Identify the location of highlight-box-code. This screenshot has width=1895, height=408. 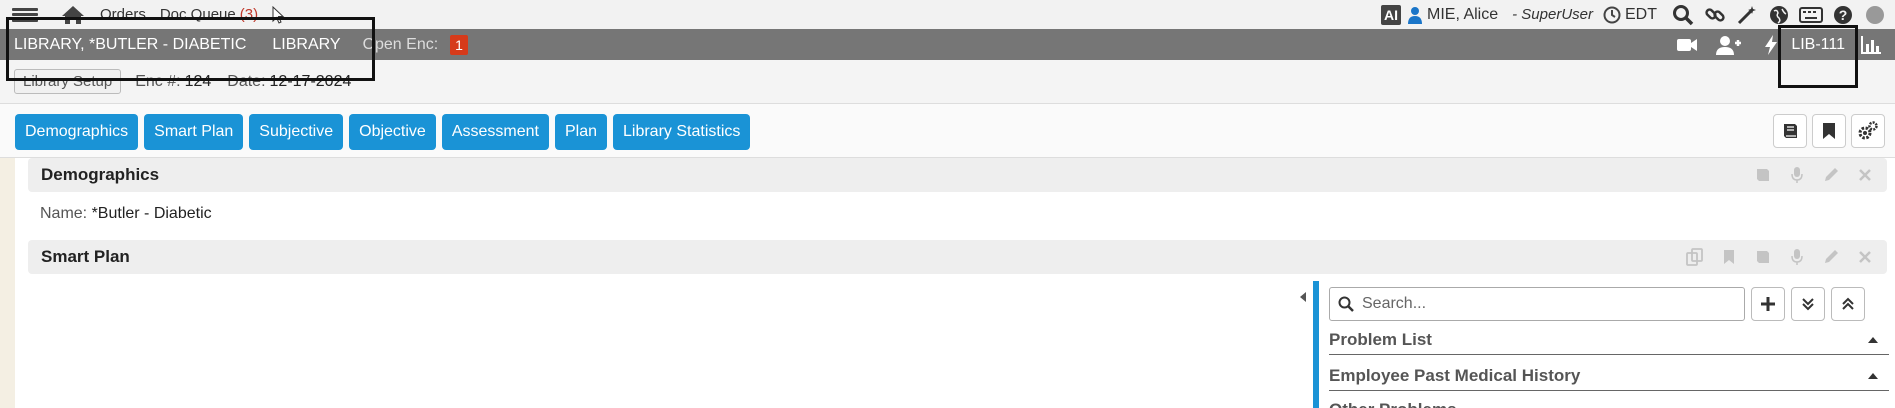
(1818, 56).